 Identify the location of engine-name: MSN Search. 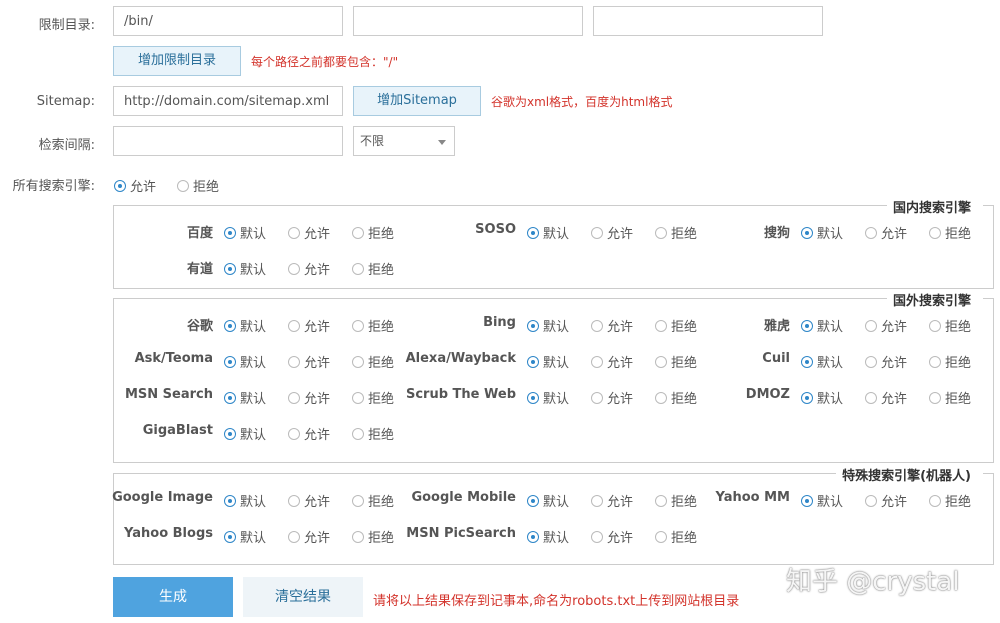
(168, 394).